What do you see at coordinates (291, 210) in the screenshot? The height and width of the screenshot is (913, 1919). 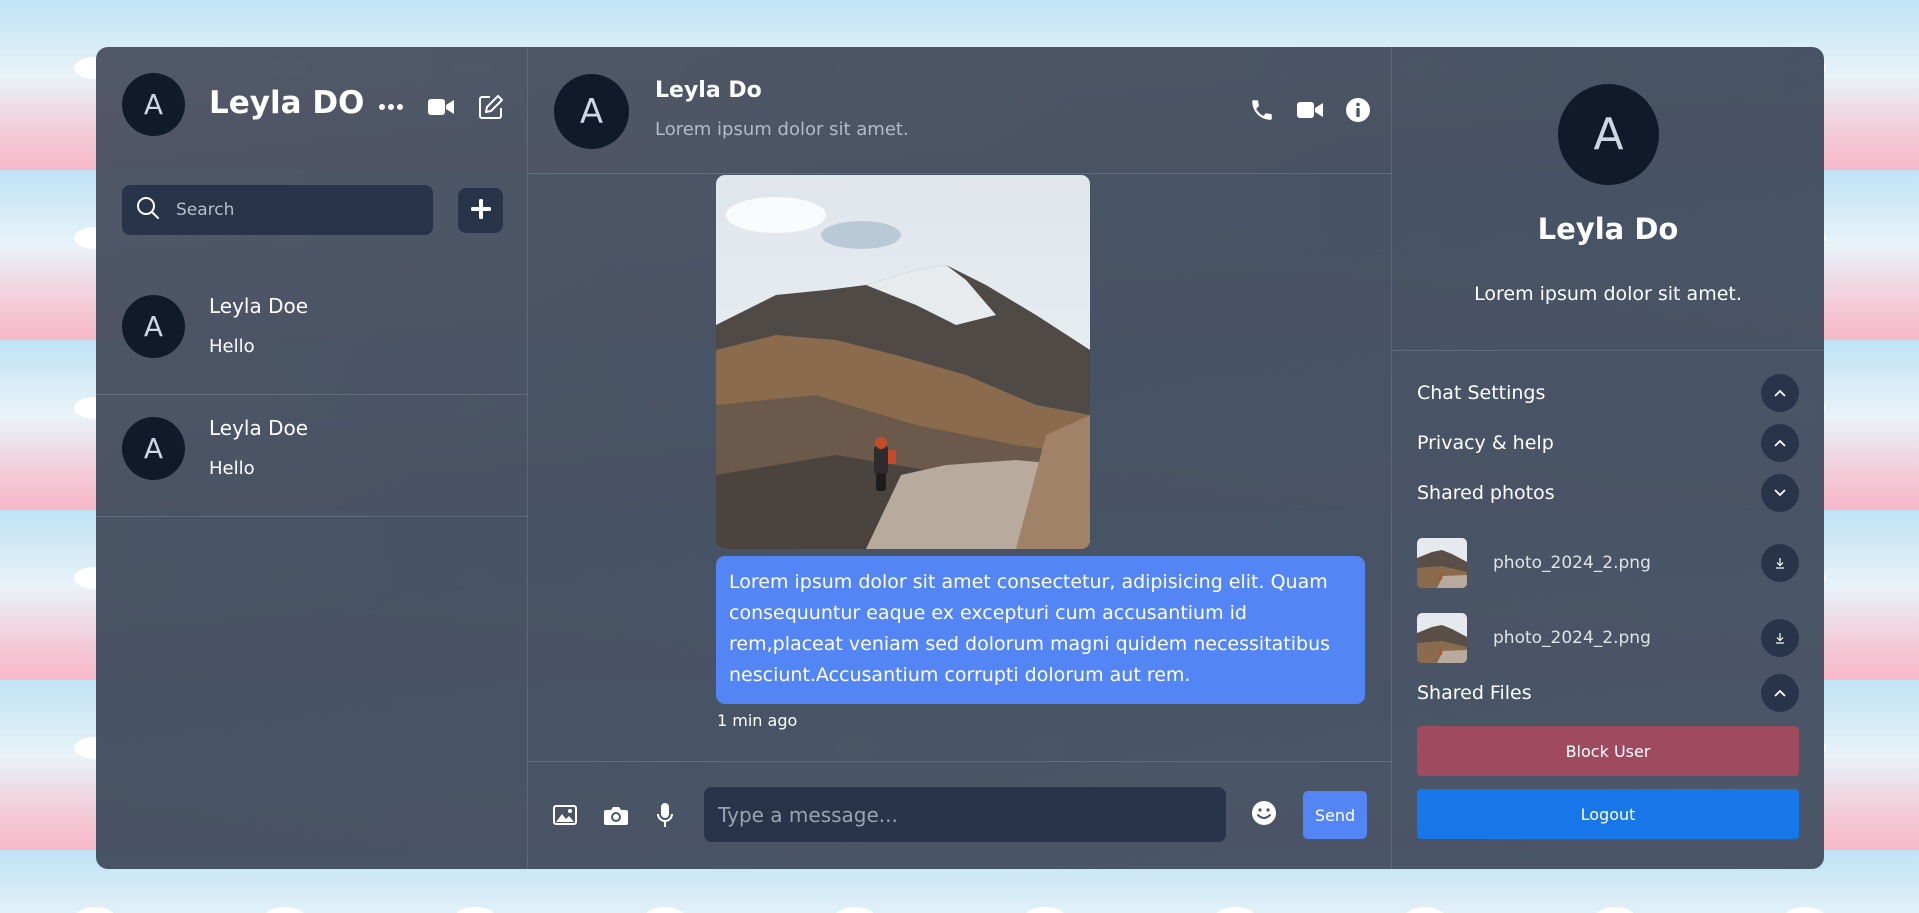 I see `search-input` at bounding box center [291, 210].